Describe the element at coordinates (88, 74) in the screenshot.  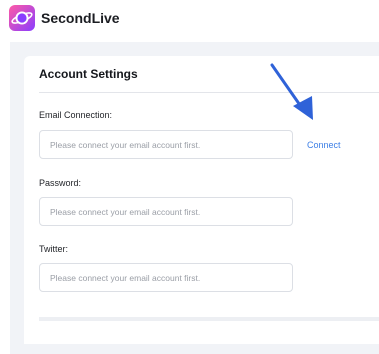
I see `panel-title: Account Settings` at that location.